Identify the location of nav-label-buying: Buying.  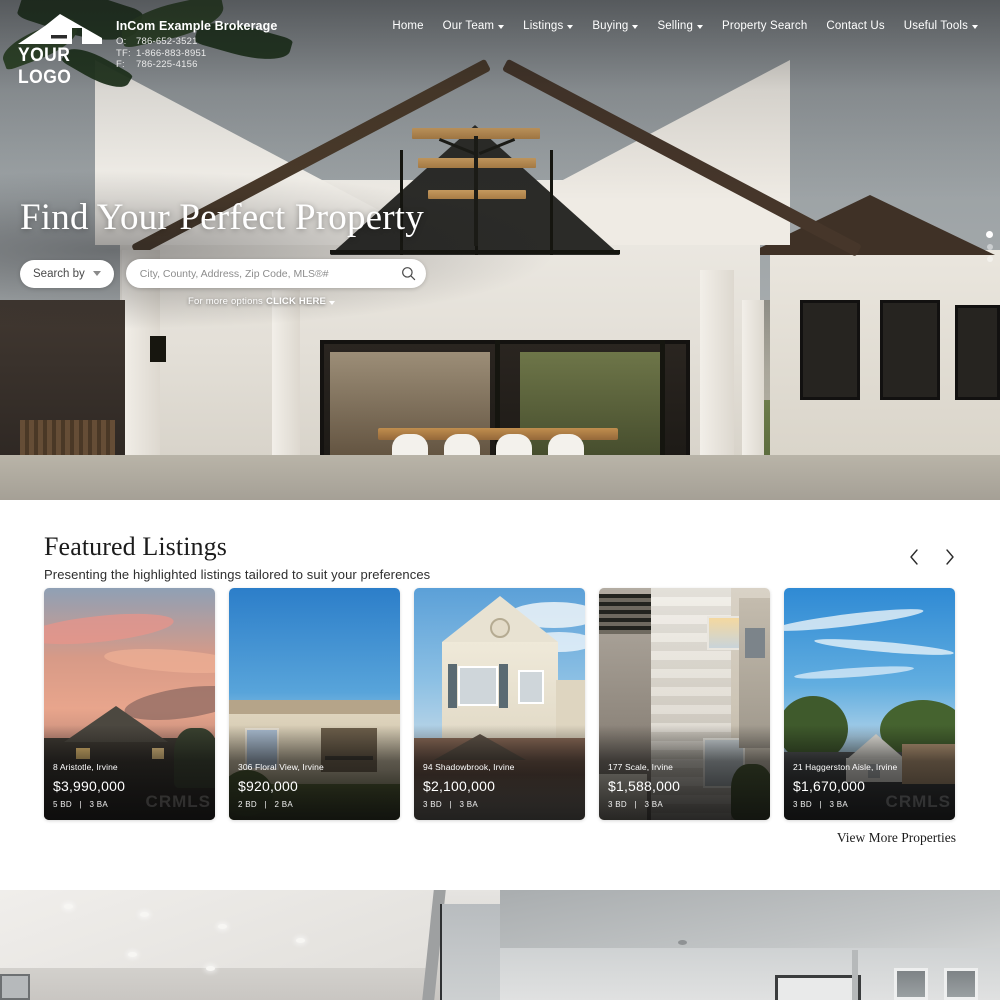
(610, 26).